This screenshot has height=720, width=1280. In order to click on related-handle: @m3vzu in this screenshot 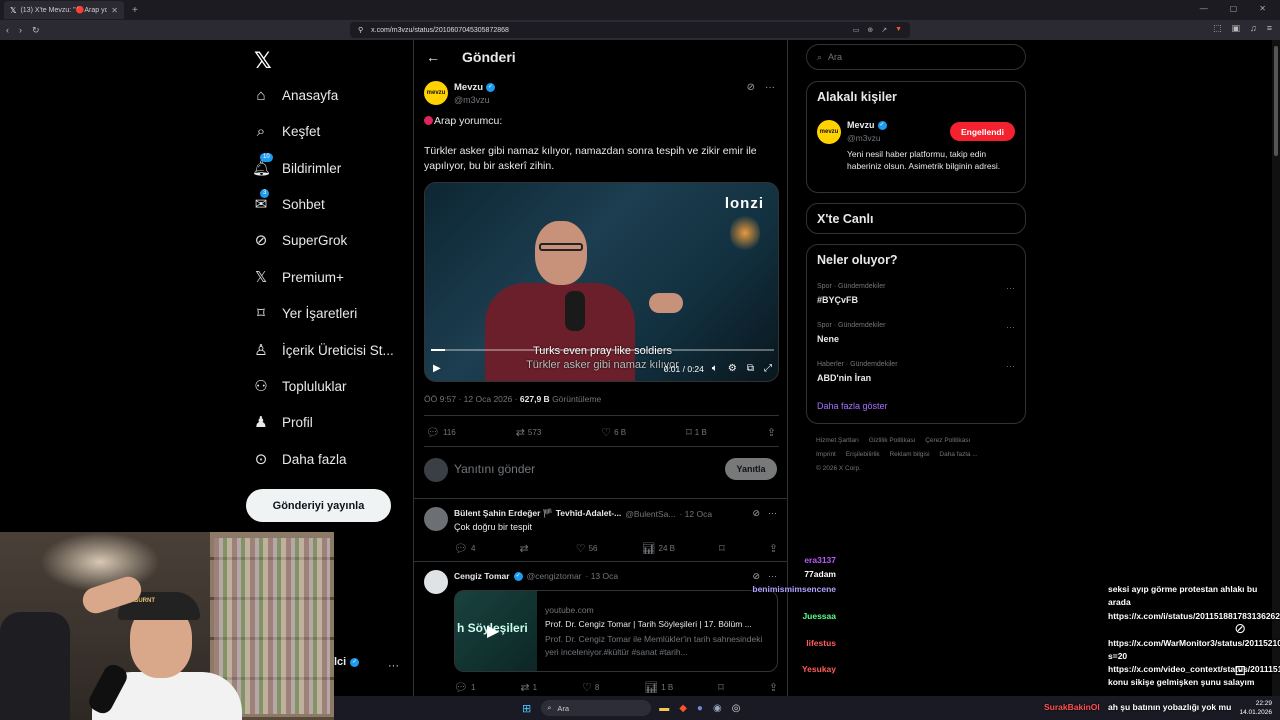, I will do `click(864, 138)`.